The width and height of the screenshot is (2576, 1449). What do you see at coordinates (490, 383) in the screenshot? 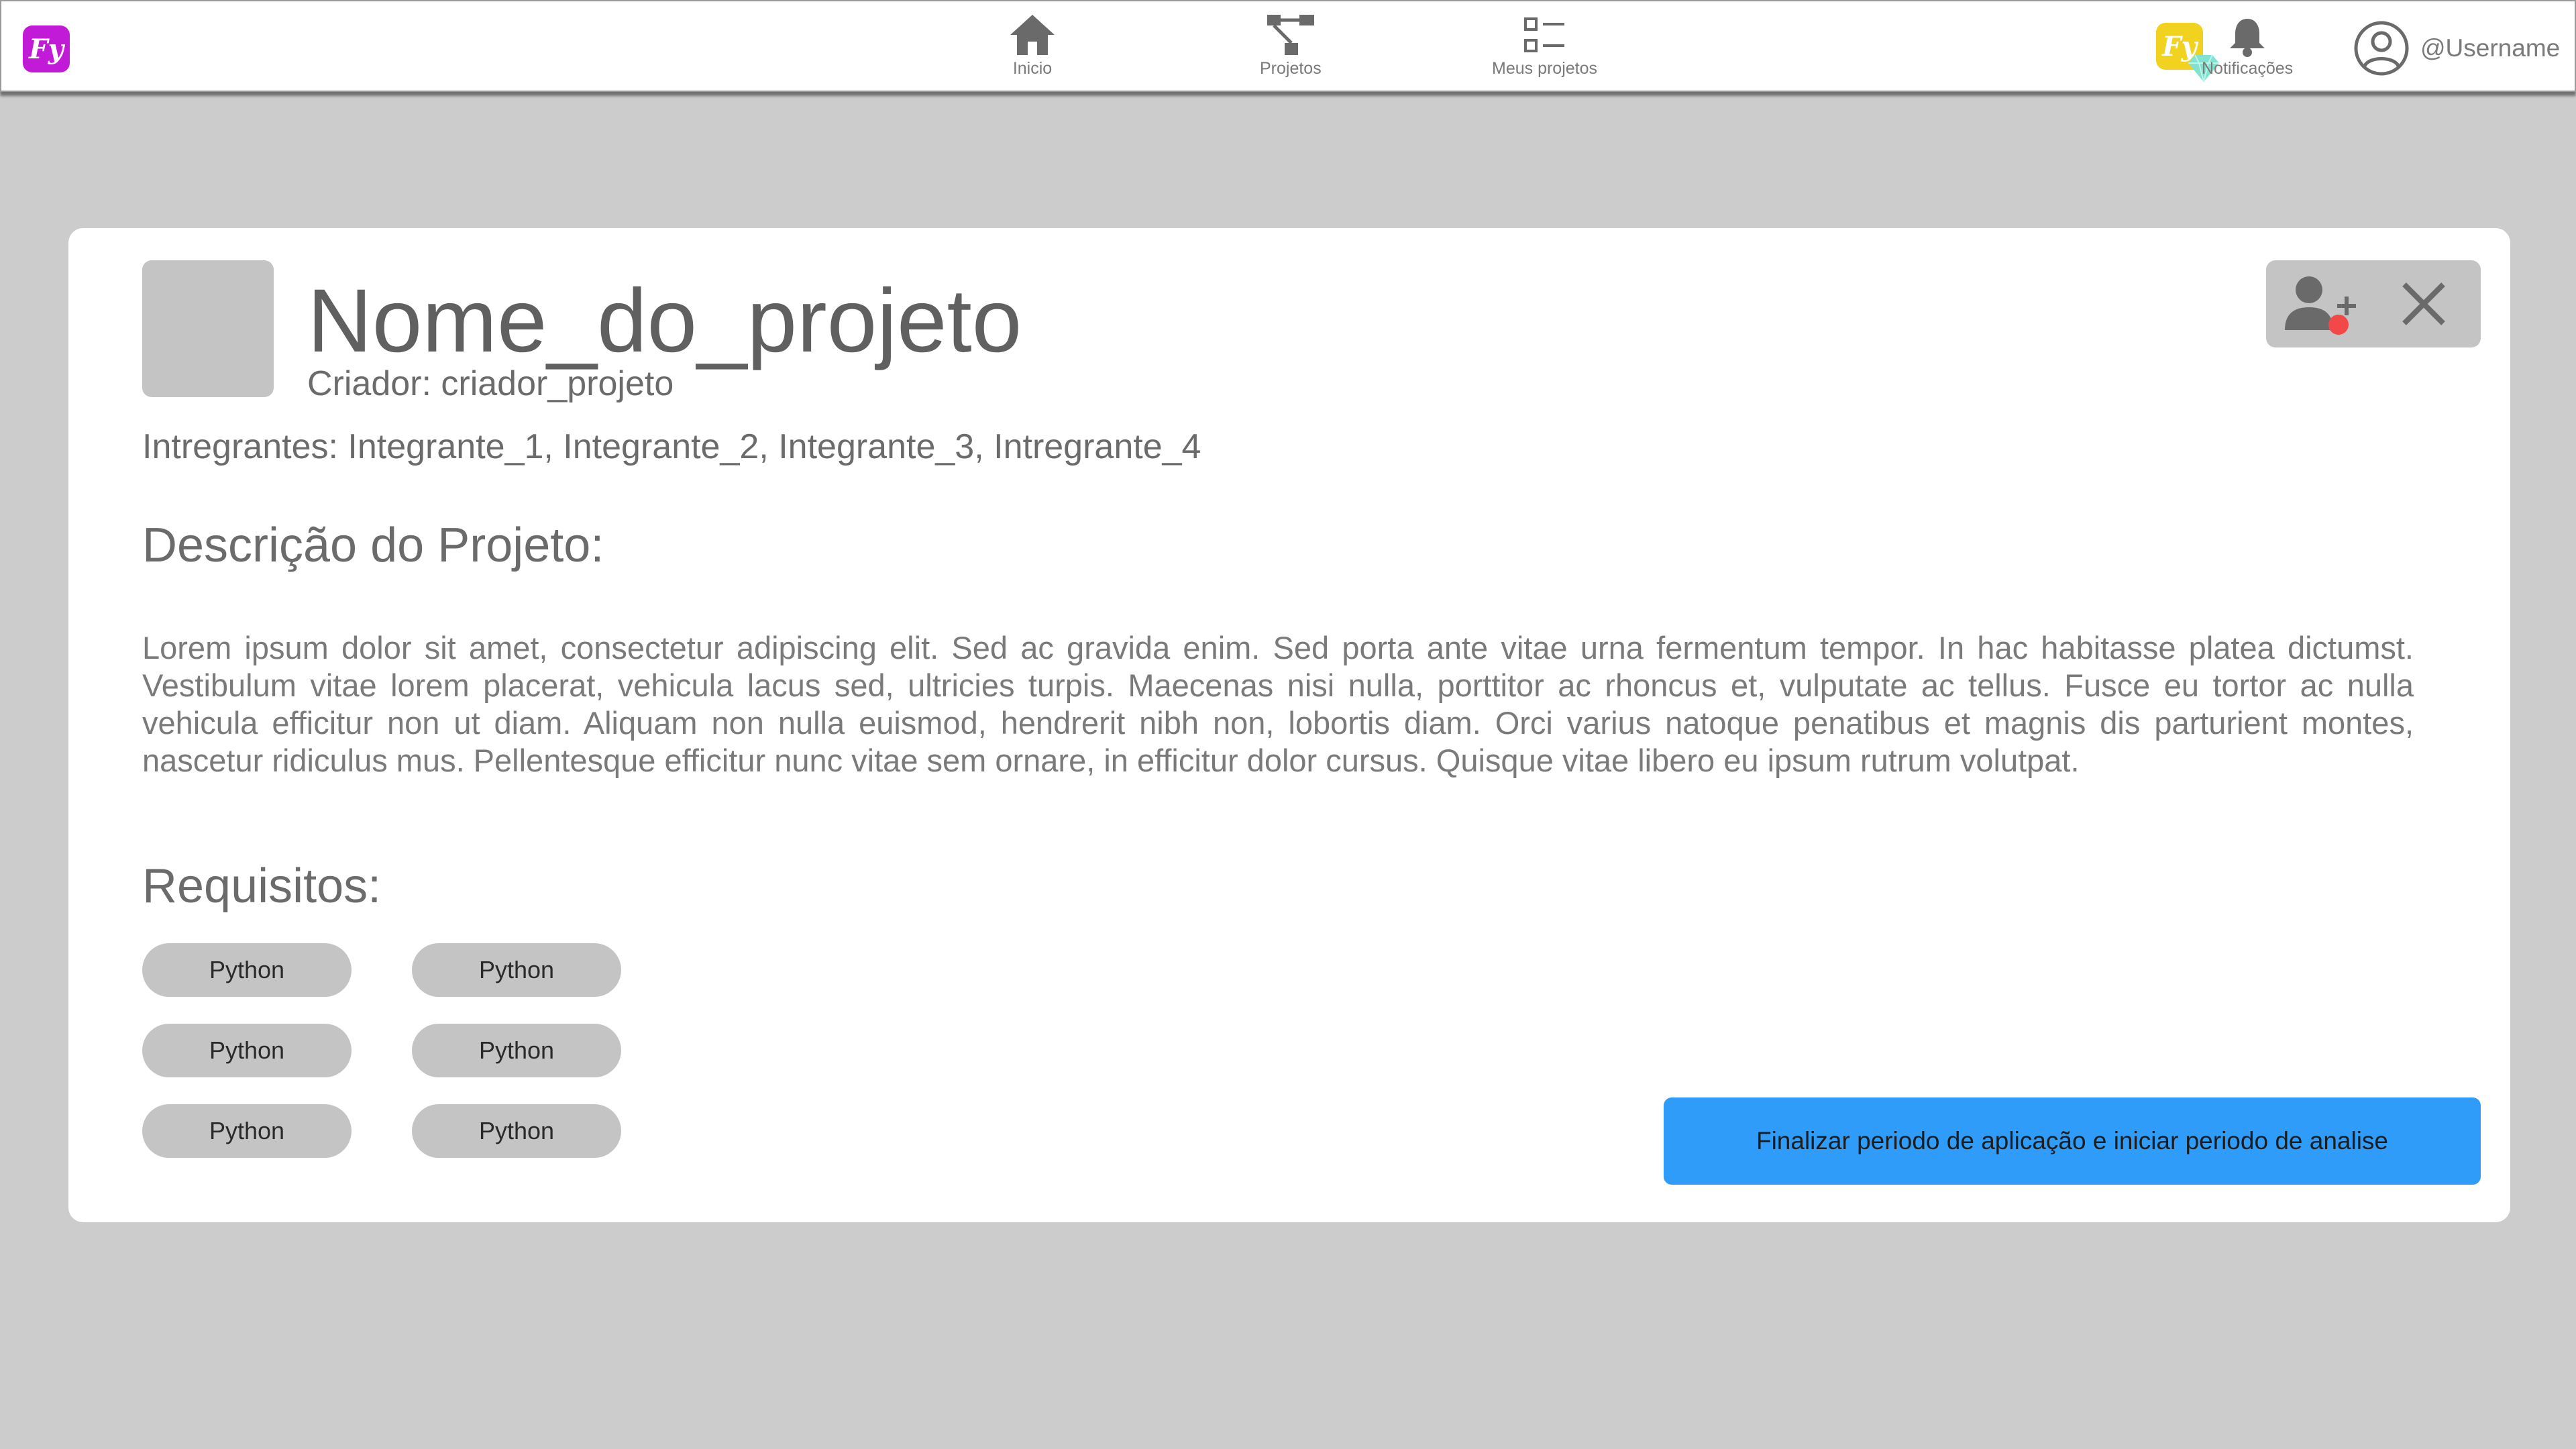
I see `project-creator: Criador: criador_projeto` at bounding box center [490, 383].